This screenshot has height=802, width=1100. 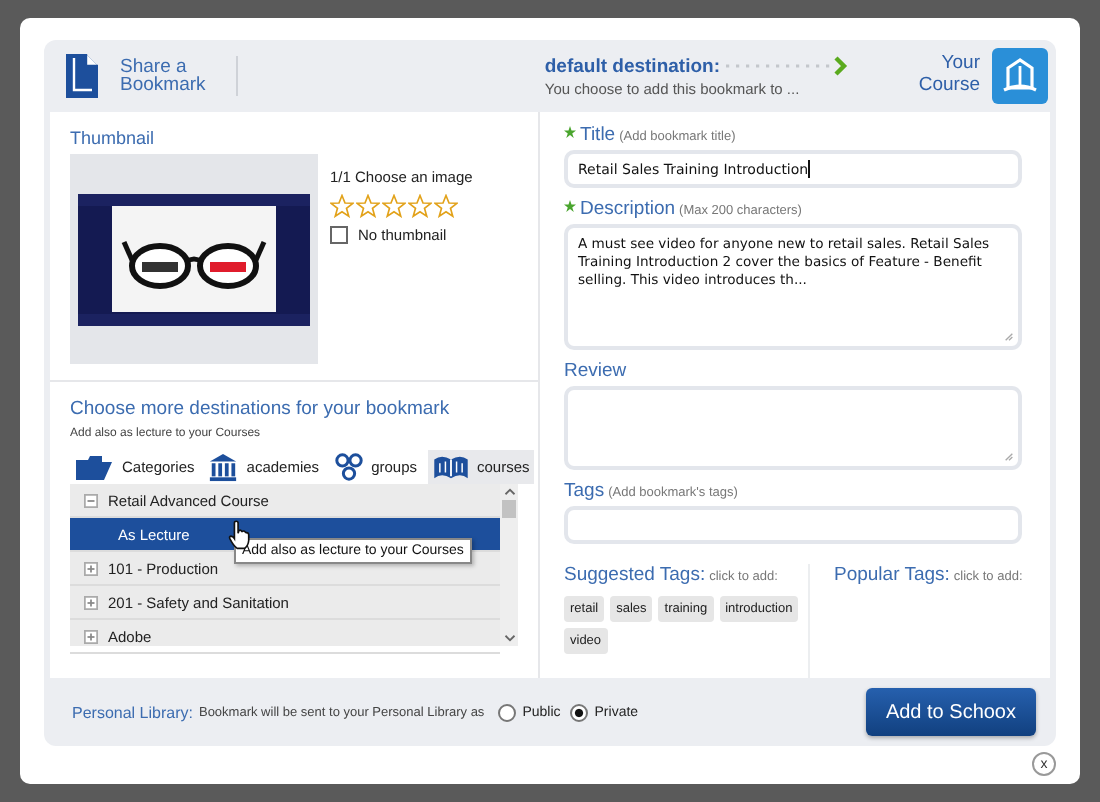 What do you see at coordinates (632, 66) in the screenshot?
I see `destination-label: default destination:` at bounding box center [632, 66].